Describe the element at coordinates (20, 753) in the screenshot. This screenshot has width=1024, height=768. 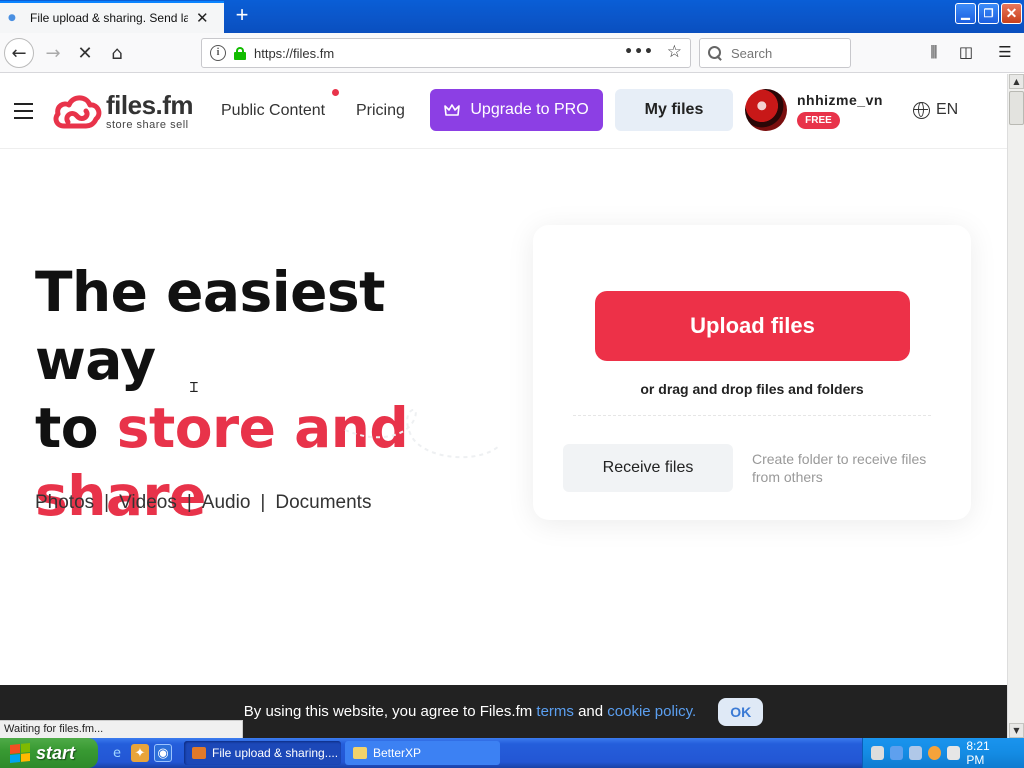
I see `windows-flag-icon` at that location.